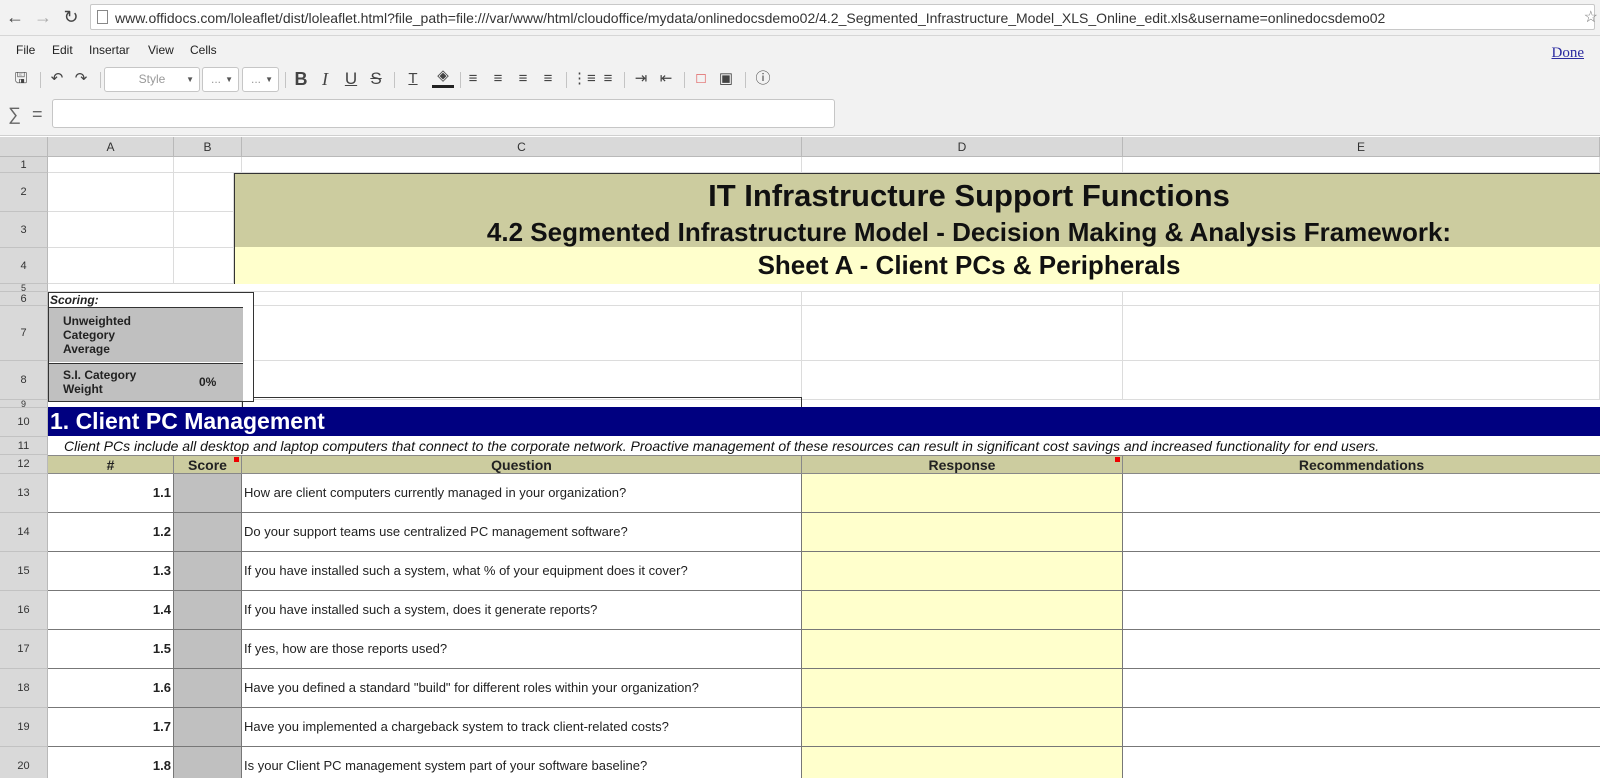  I want to click on si-weight-cell: S.I. Category Weight 0%, so click(146, 382).